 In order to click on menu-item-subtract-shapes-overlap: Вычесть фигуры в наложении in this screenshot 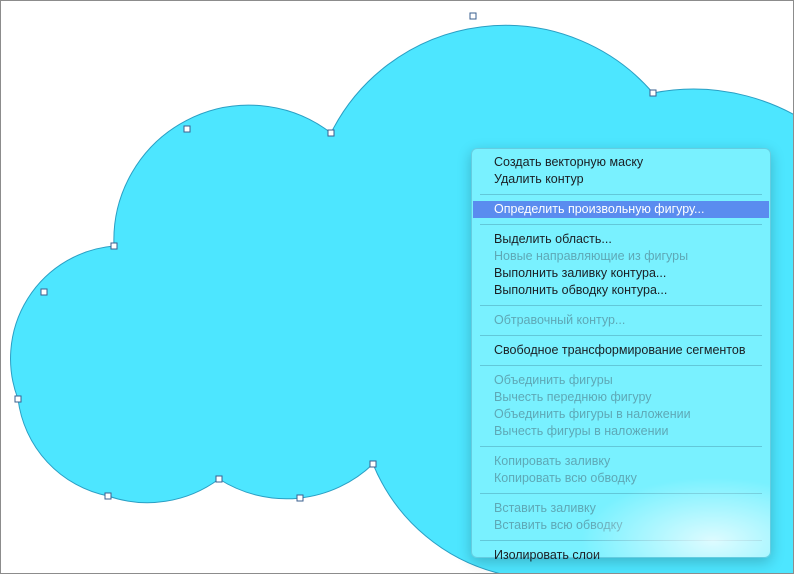, I will do `click(581, 431)`.